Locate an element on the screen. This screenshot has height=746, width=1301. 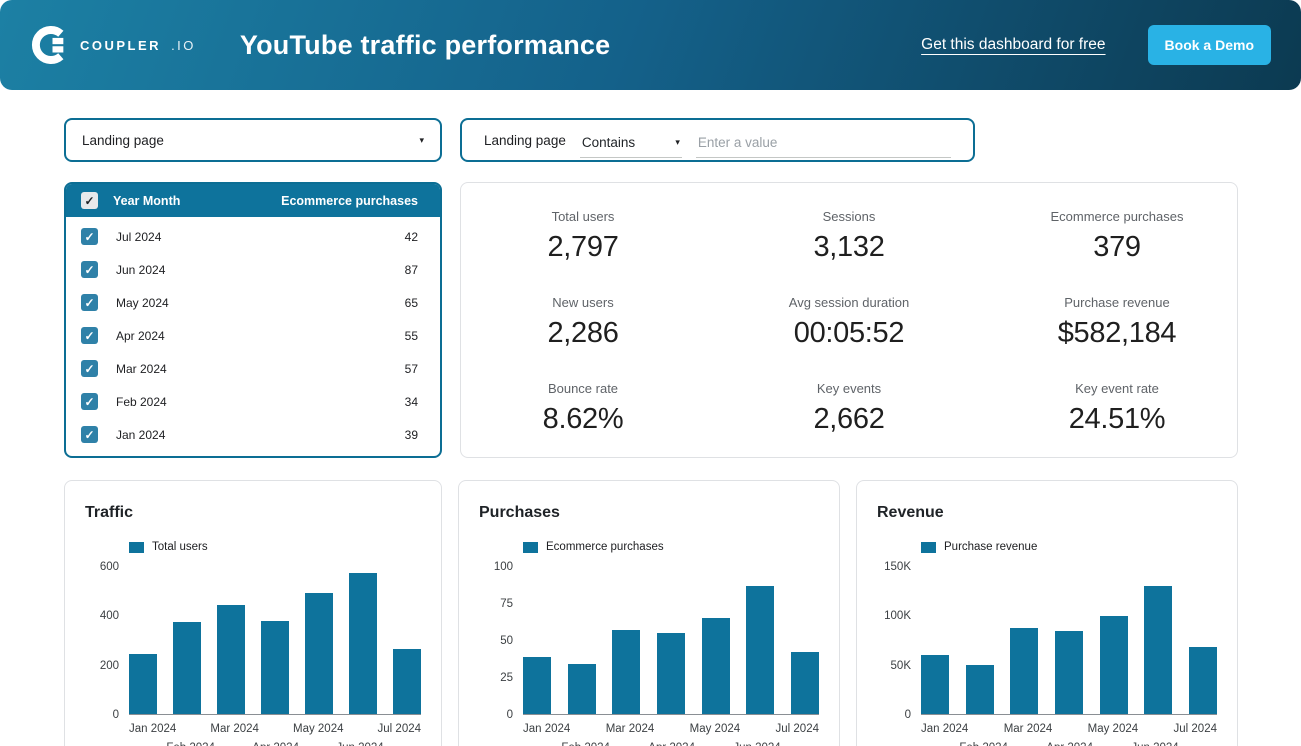
kpi-ecommerce-purchases: Ecommerce purchases 379 is located at coordinates (1117, 234).